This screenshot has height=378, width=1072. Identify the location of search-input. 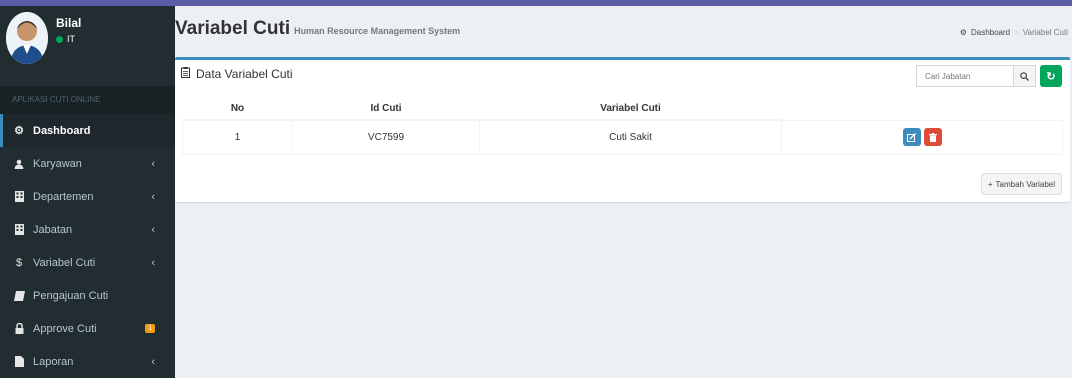
(965, 76).